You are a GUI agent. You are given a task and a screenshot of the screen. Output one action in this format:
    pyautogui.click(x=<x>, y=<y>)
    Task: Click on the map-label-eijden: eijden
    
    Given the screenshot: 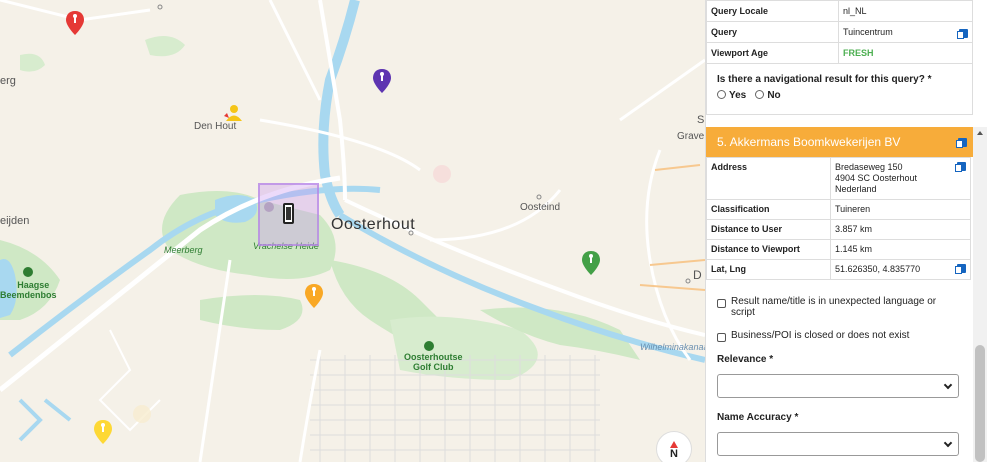 What is the action you would take?
    pyautogui.click(x=15, y=221)
    